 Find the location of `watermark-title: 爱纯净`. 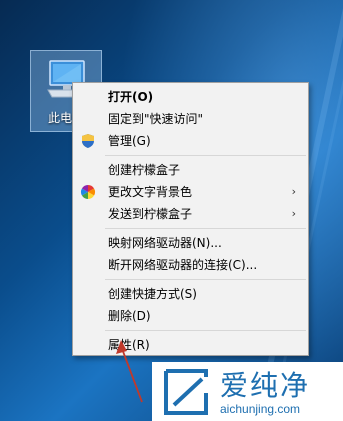

watermark-title: 爱纯净 is located at coordinates (265, 385).